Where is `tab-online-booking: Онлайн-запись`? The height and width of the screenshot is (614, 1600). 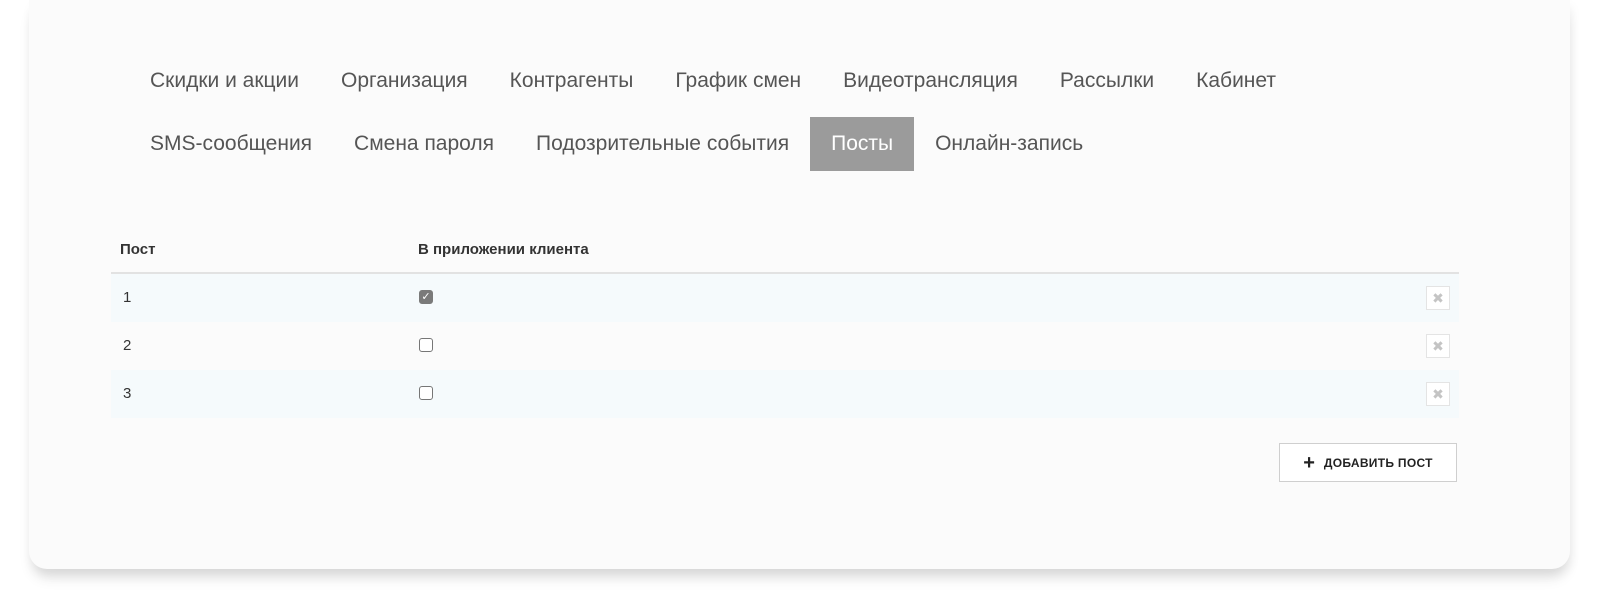 tab-online-booking: Онлайн-запись is located at coordinates (1009, 144).